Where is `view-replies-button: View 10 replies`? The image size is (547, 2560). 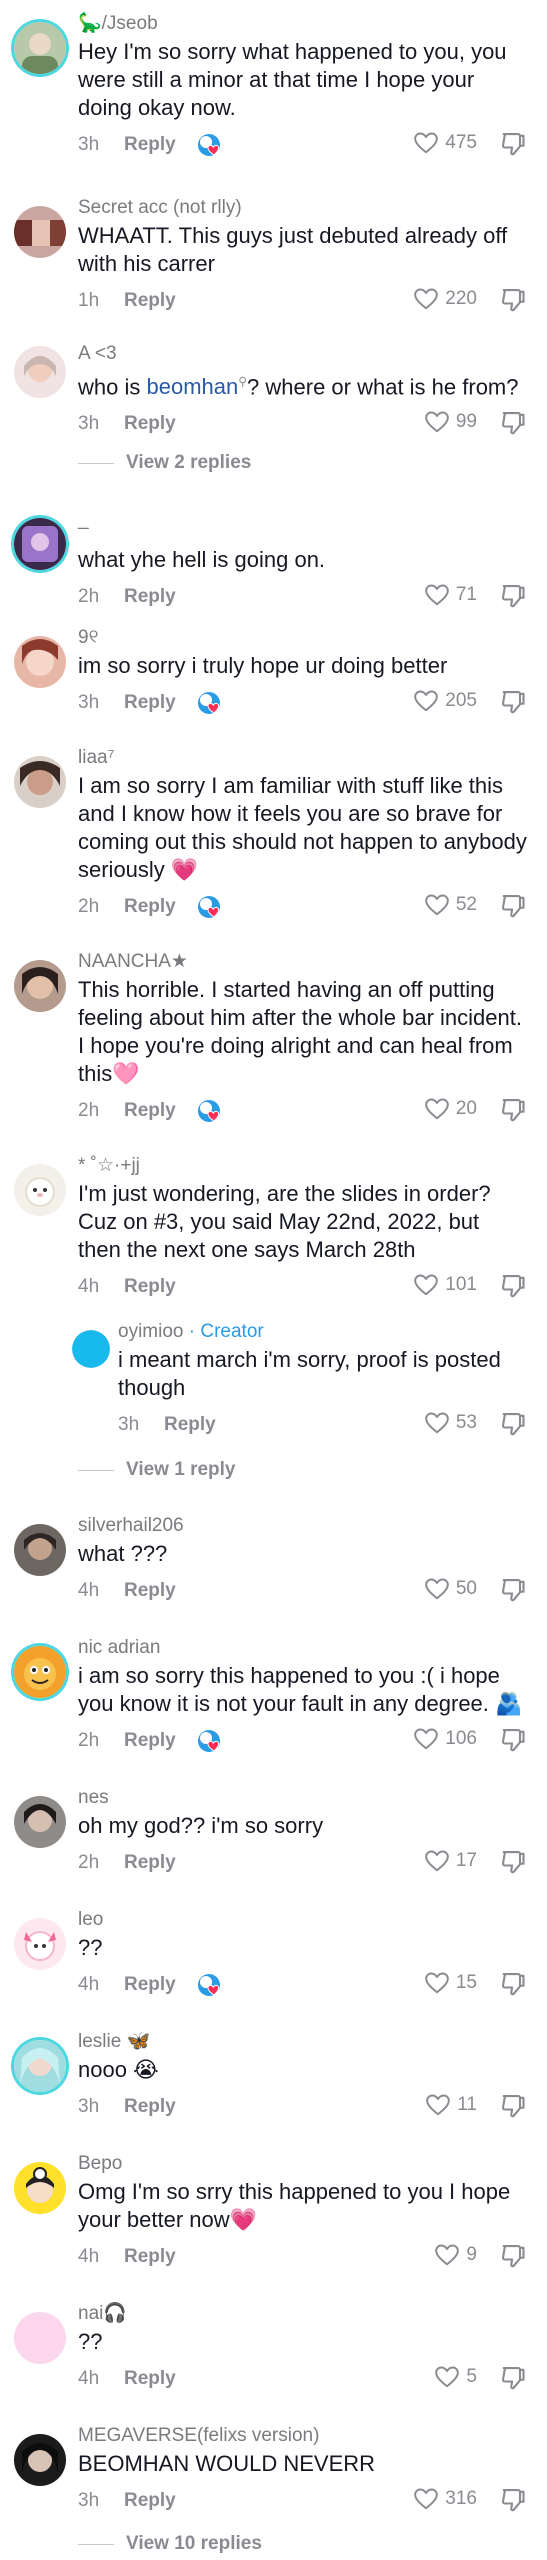 view-replies-button: View 10 replies is located at coordinates (170, 2544).